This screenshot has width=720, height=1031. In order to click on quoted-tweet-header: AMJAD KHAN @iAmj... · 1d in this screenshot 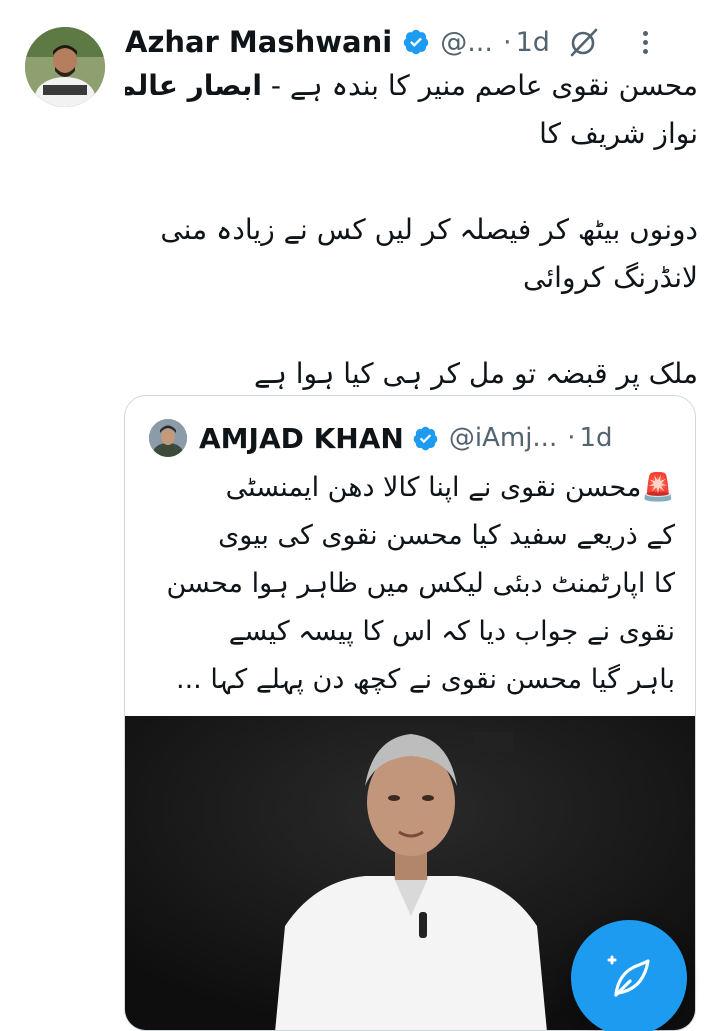, I will do `click(412, 438)`.